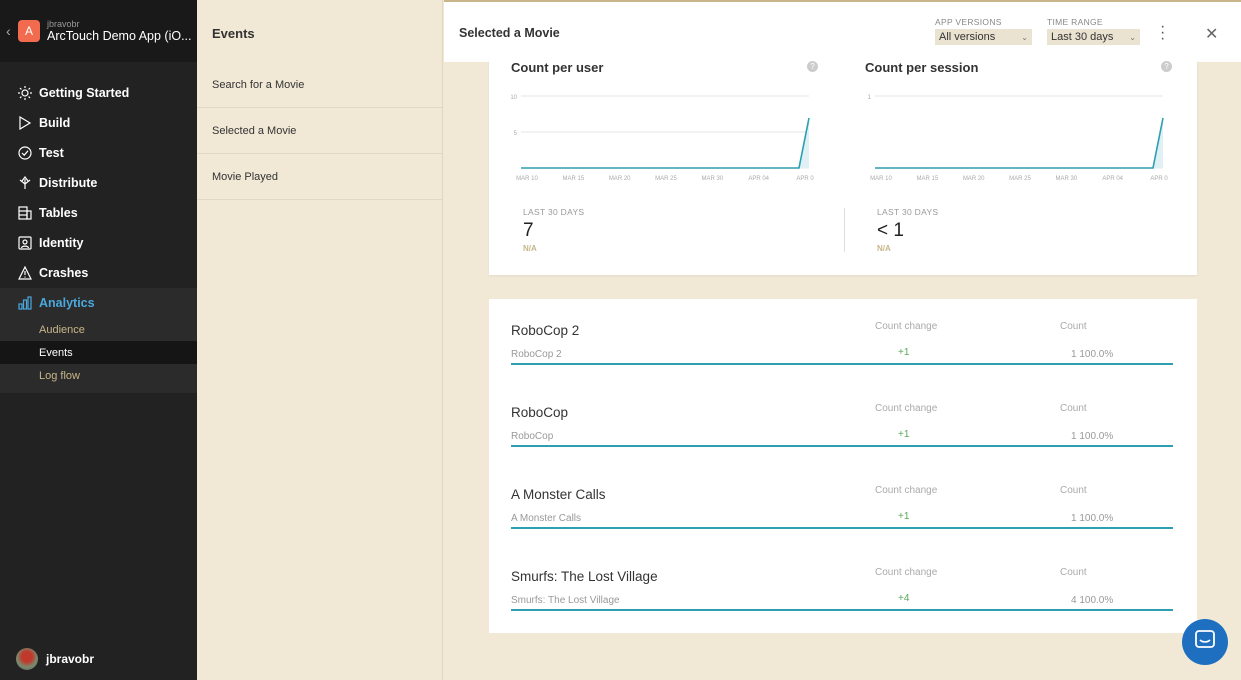 Image resolution: width=1241 pixels, height=680 pixels. Describe the element at coordinates (584, 576) in the screenshot. I see `property-name: Smurfs: The Lost Village` at that location.